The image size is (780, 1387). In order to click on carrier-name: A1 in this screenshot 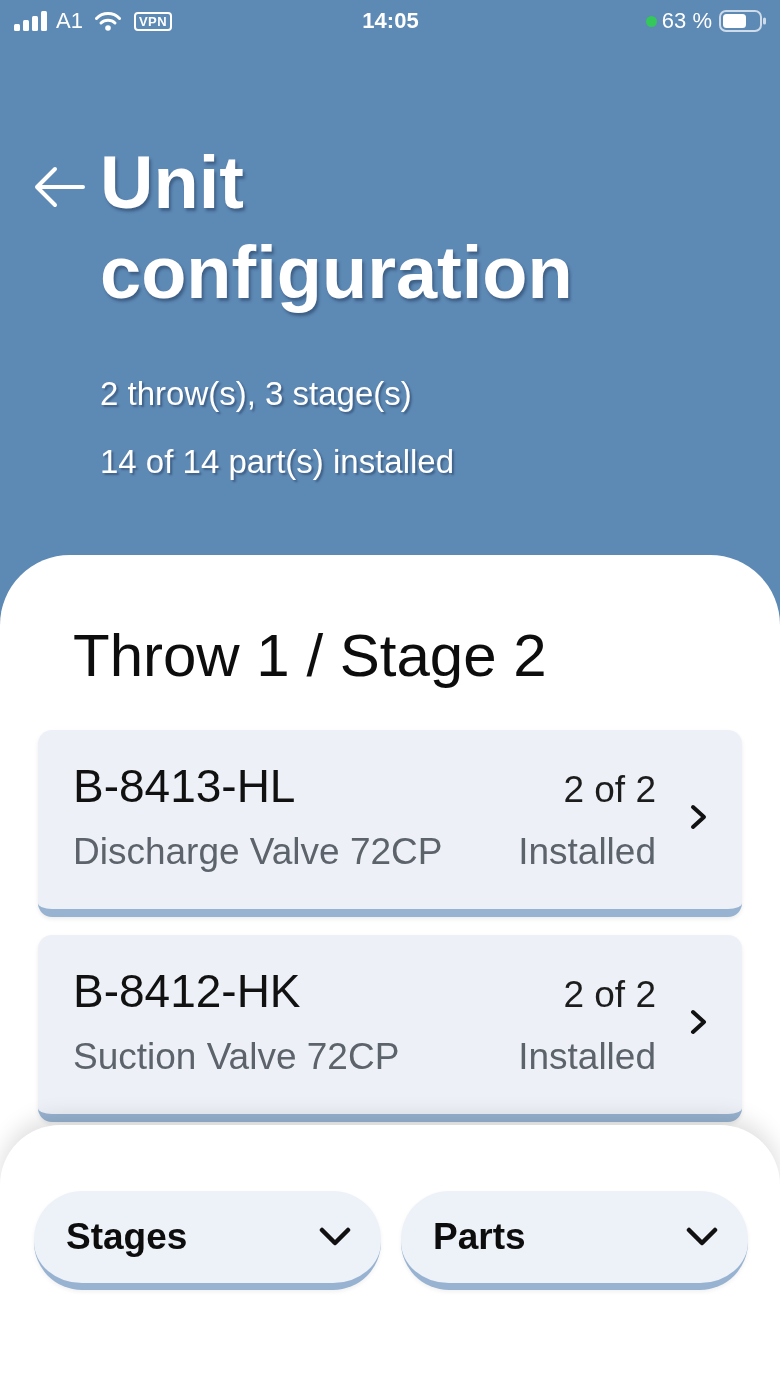, I will do `click(69, 21)`.